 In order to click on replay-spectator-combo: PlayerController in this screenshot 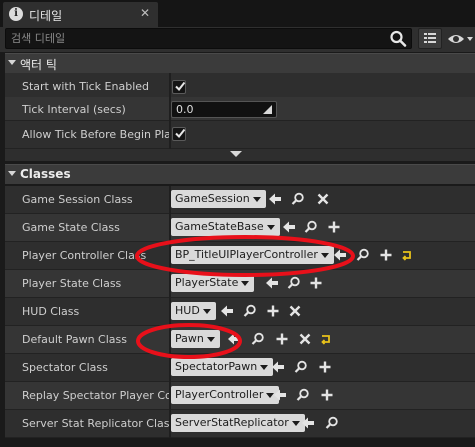, I will do `click(225, 395)`.